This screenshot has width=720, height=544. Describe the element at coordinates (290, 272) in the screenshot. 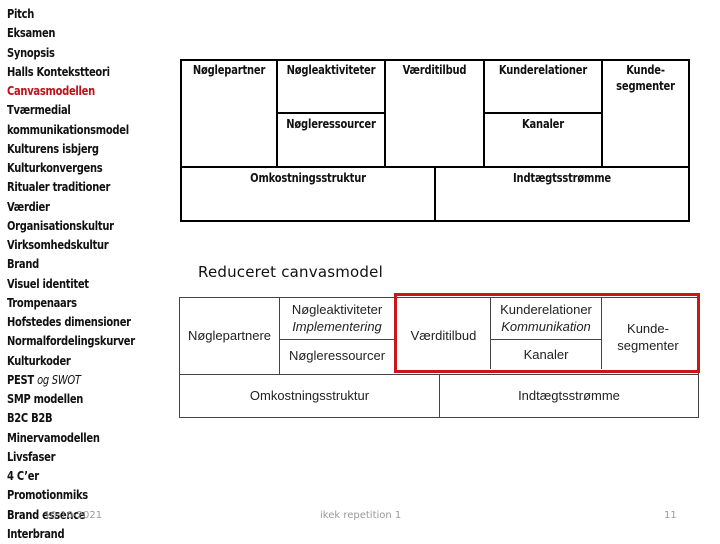

I see `reduced-canvas-title: Reduceret canvasmodel` at that location.